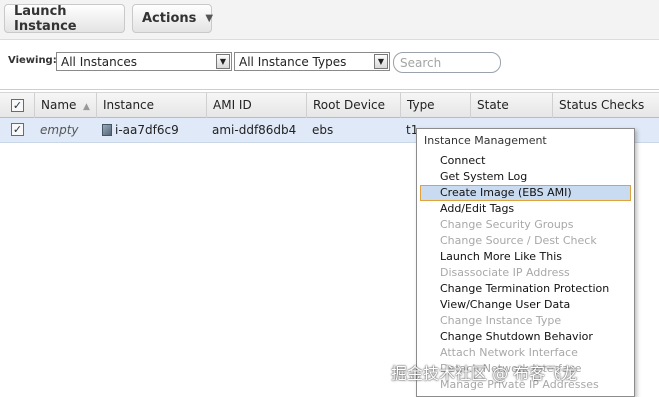 Image resolution: width=659 pixels, height=397 pixels. I want to click on menu-item-change-shutdown-behavior: Change Shutdown Behavior, so click(525, 337).